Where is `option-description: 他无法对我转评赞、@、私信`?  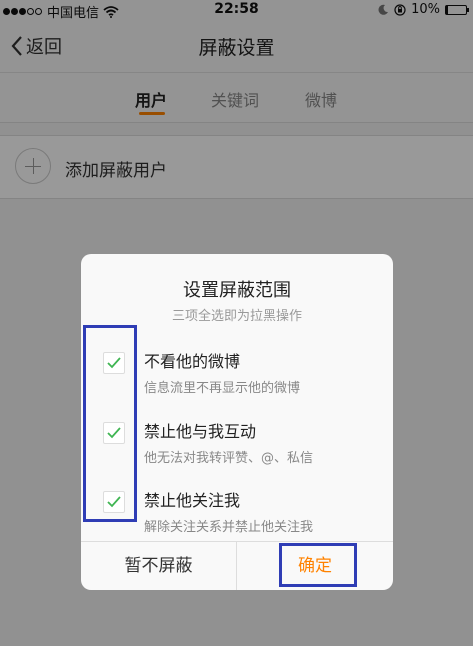 option-description: 他无法对我转评赞、@、私信 is located at coordinates (229, 458).